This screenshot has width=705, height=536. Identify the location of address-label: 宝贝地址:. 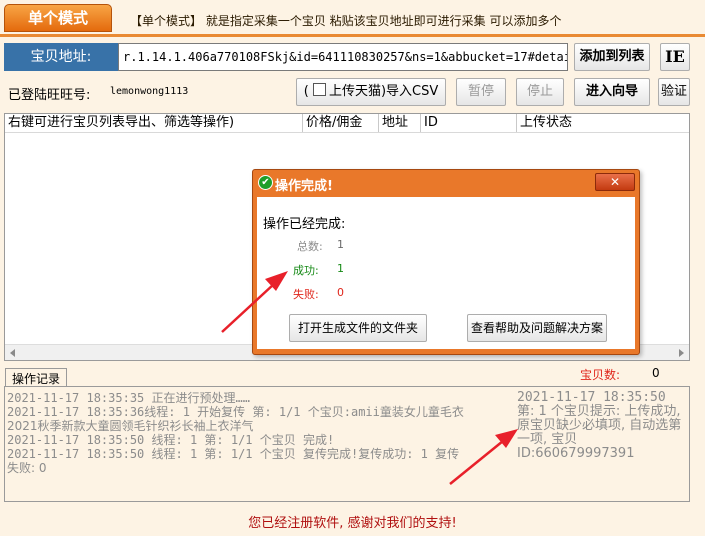
(61, 57).